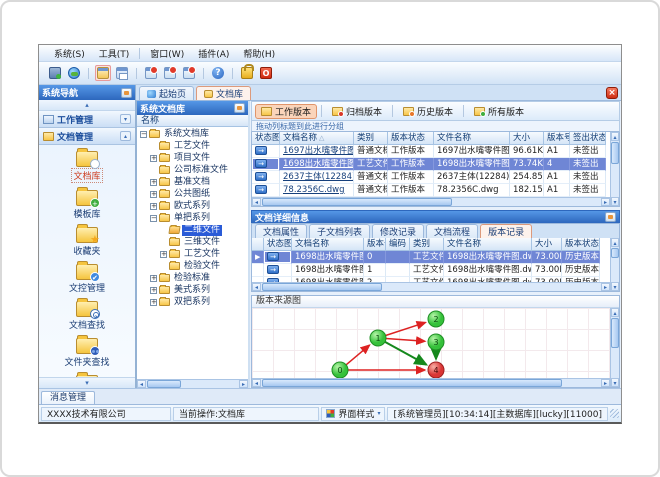 Image resolution: width=660 pixels, height=477 pixels. I want to click on sidebar-item-doc-library: 文档库, so click(87, 165).